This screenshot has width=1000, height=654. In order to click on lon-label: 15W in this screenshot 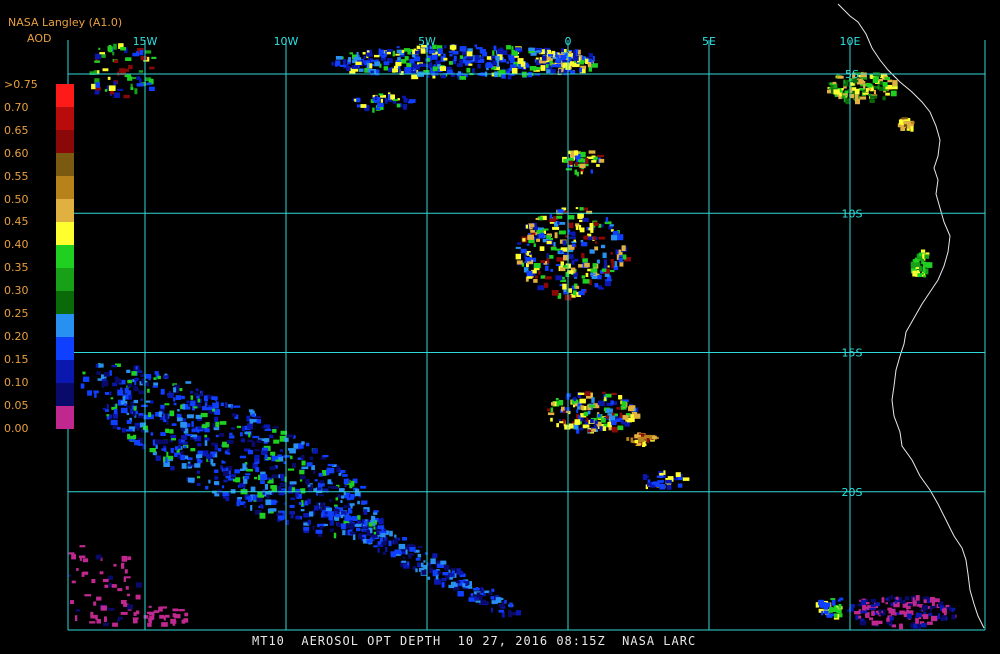, I will do `click(145, 41)`.